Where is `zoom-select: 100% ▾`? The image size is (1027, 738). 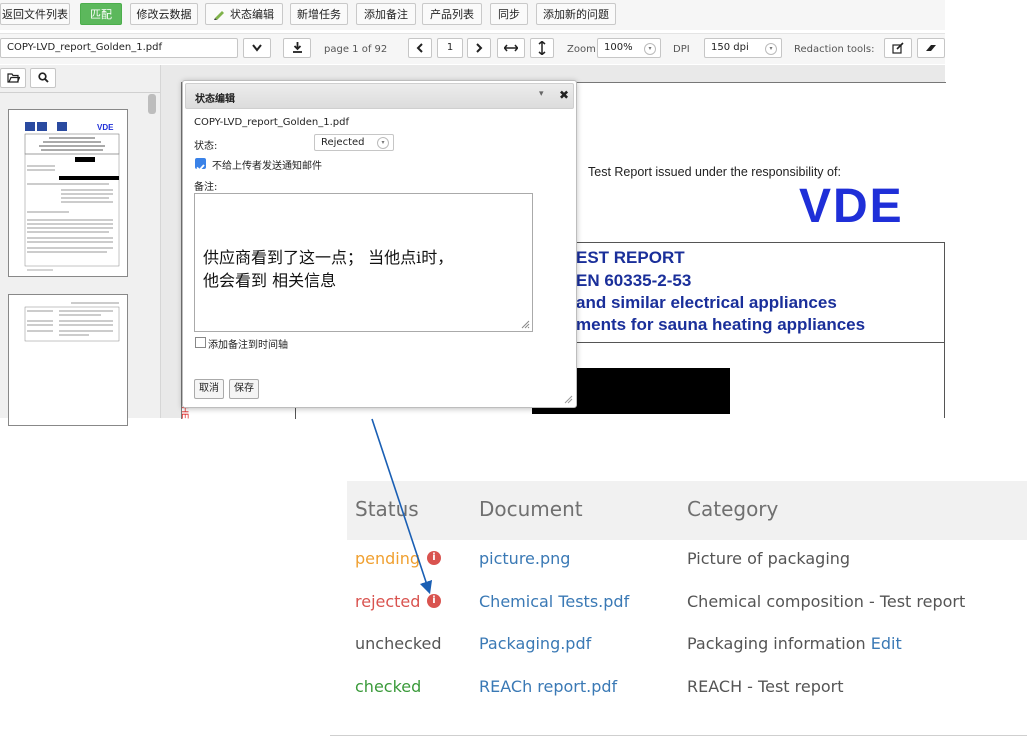 zoom-select: 100% ▾ is located at coordinates (629, 48).